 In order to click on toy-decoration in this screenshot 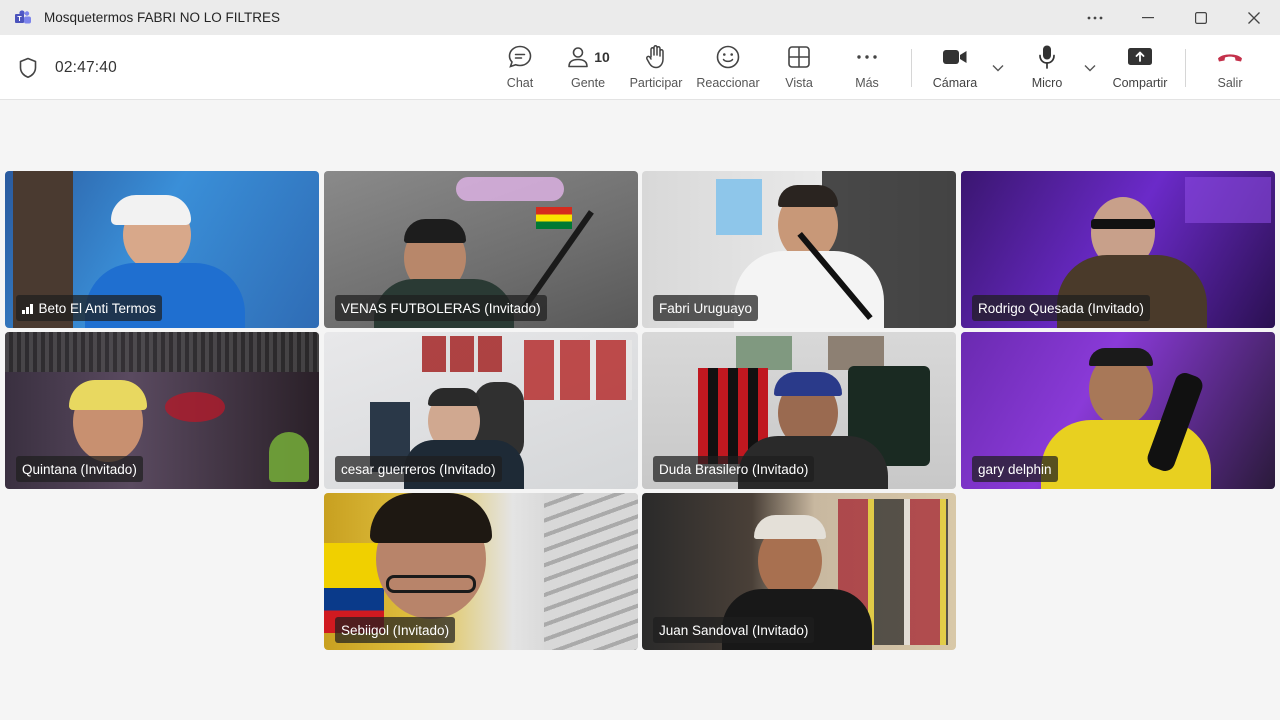, I will do `click(289, 457)`.